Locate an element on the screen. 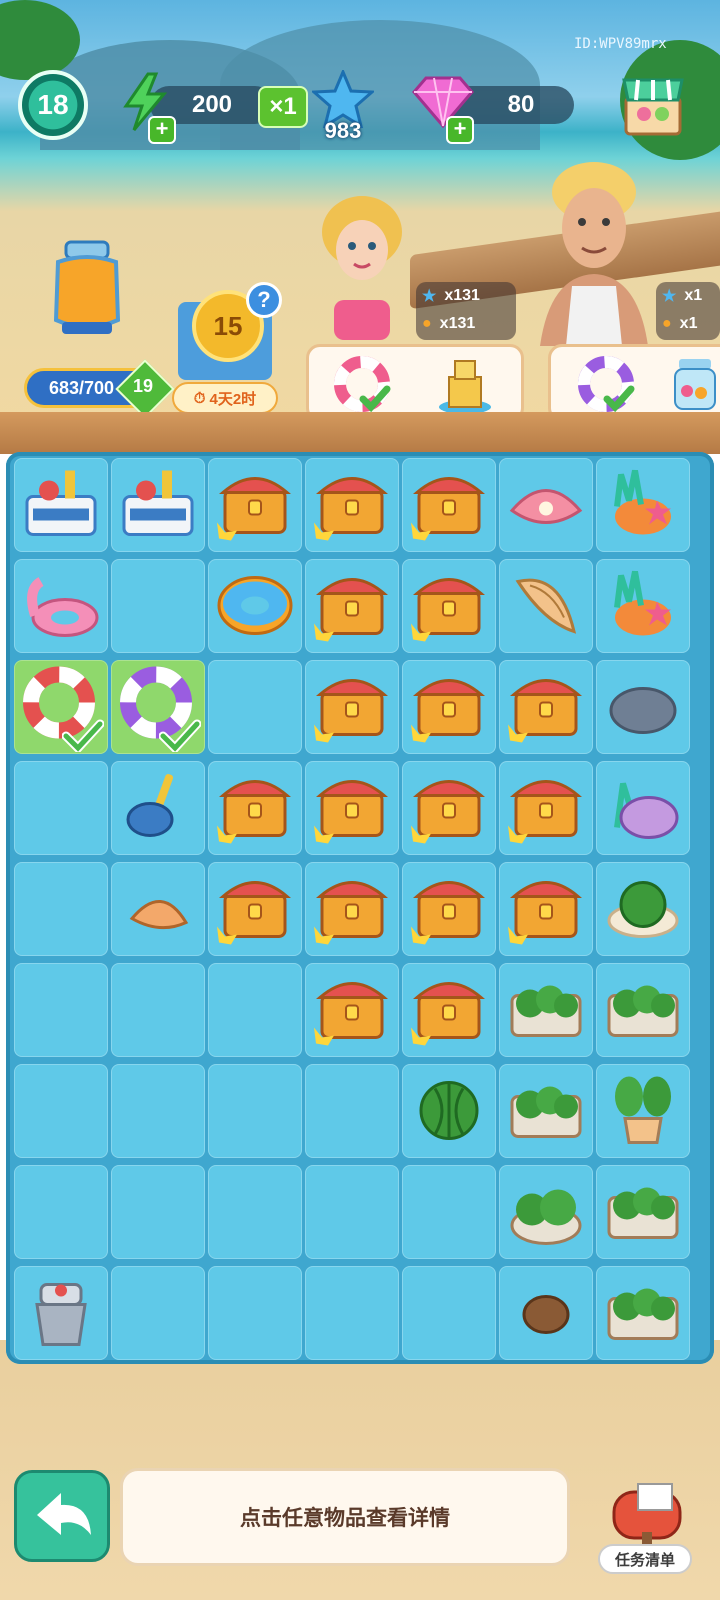 The height and width of the screenshot is (1600, 720). back-button is located at coordinates (62, 1516).